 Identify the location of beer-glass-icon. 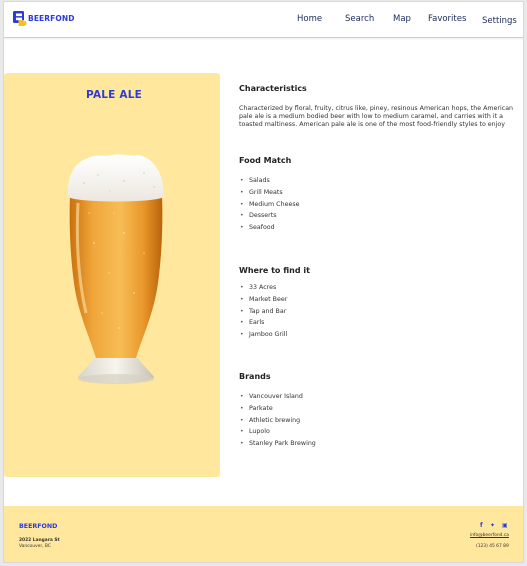
(116, 273).